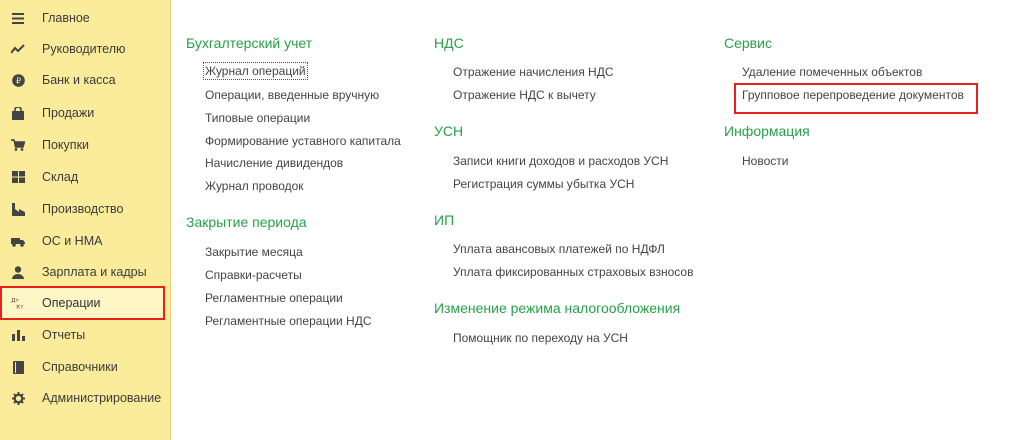 The width and height of the screenshot is (1024, 440). Describe the element at coordinates (573, 272) in the screenshot. I see `link-fixed-insurance: Уплата фиксированных страховых взносов` at that location.